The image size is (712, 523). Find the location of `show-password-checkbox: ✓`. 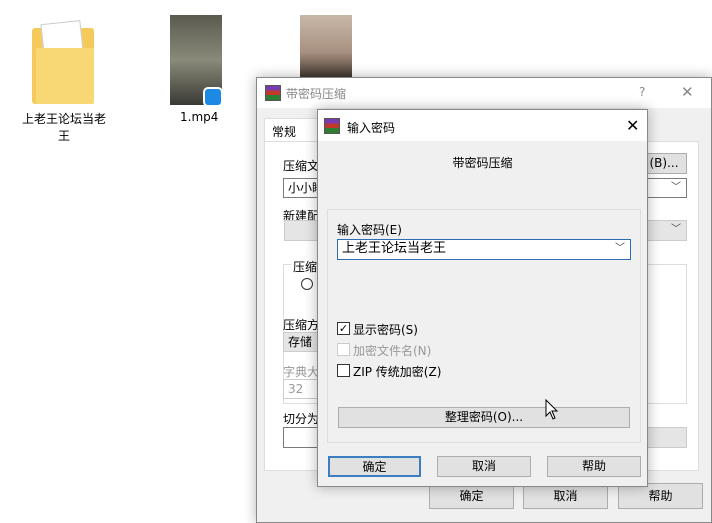

show-password-checkbox: ✓ is located at coordinates (343, 328).